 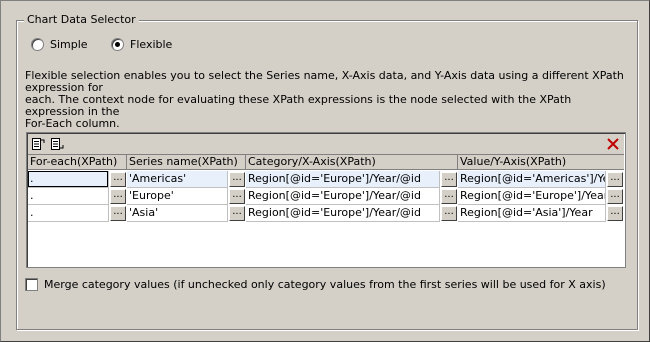 What do you see at coordinates (81, 20) in the screenshot?
I see `group-title: Chart Data Selector` at bounding box center [81, 20].